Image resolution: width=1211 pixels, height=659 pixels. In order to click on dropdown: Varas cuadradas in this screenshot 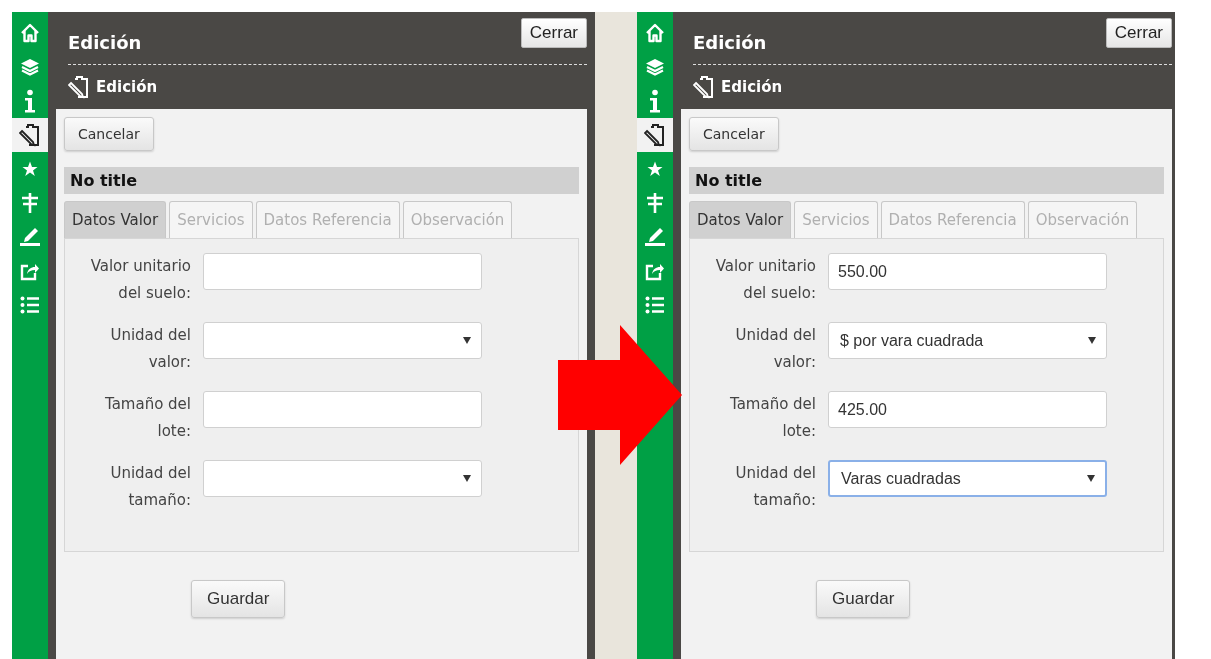, I will do `click(967, 478)`.